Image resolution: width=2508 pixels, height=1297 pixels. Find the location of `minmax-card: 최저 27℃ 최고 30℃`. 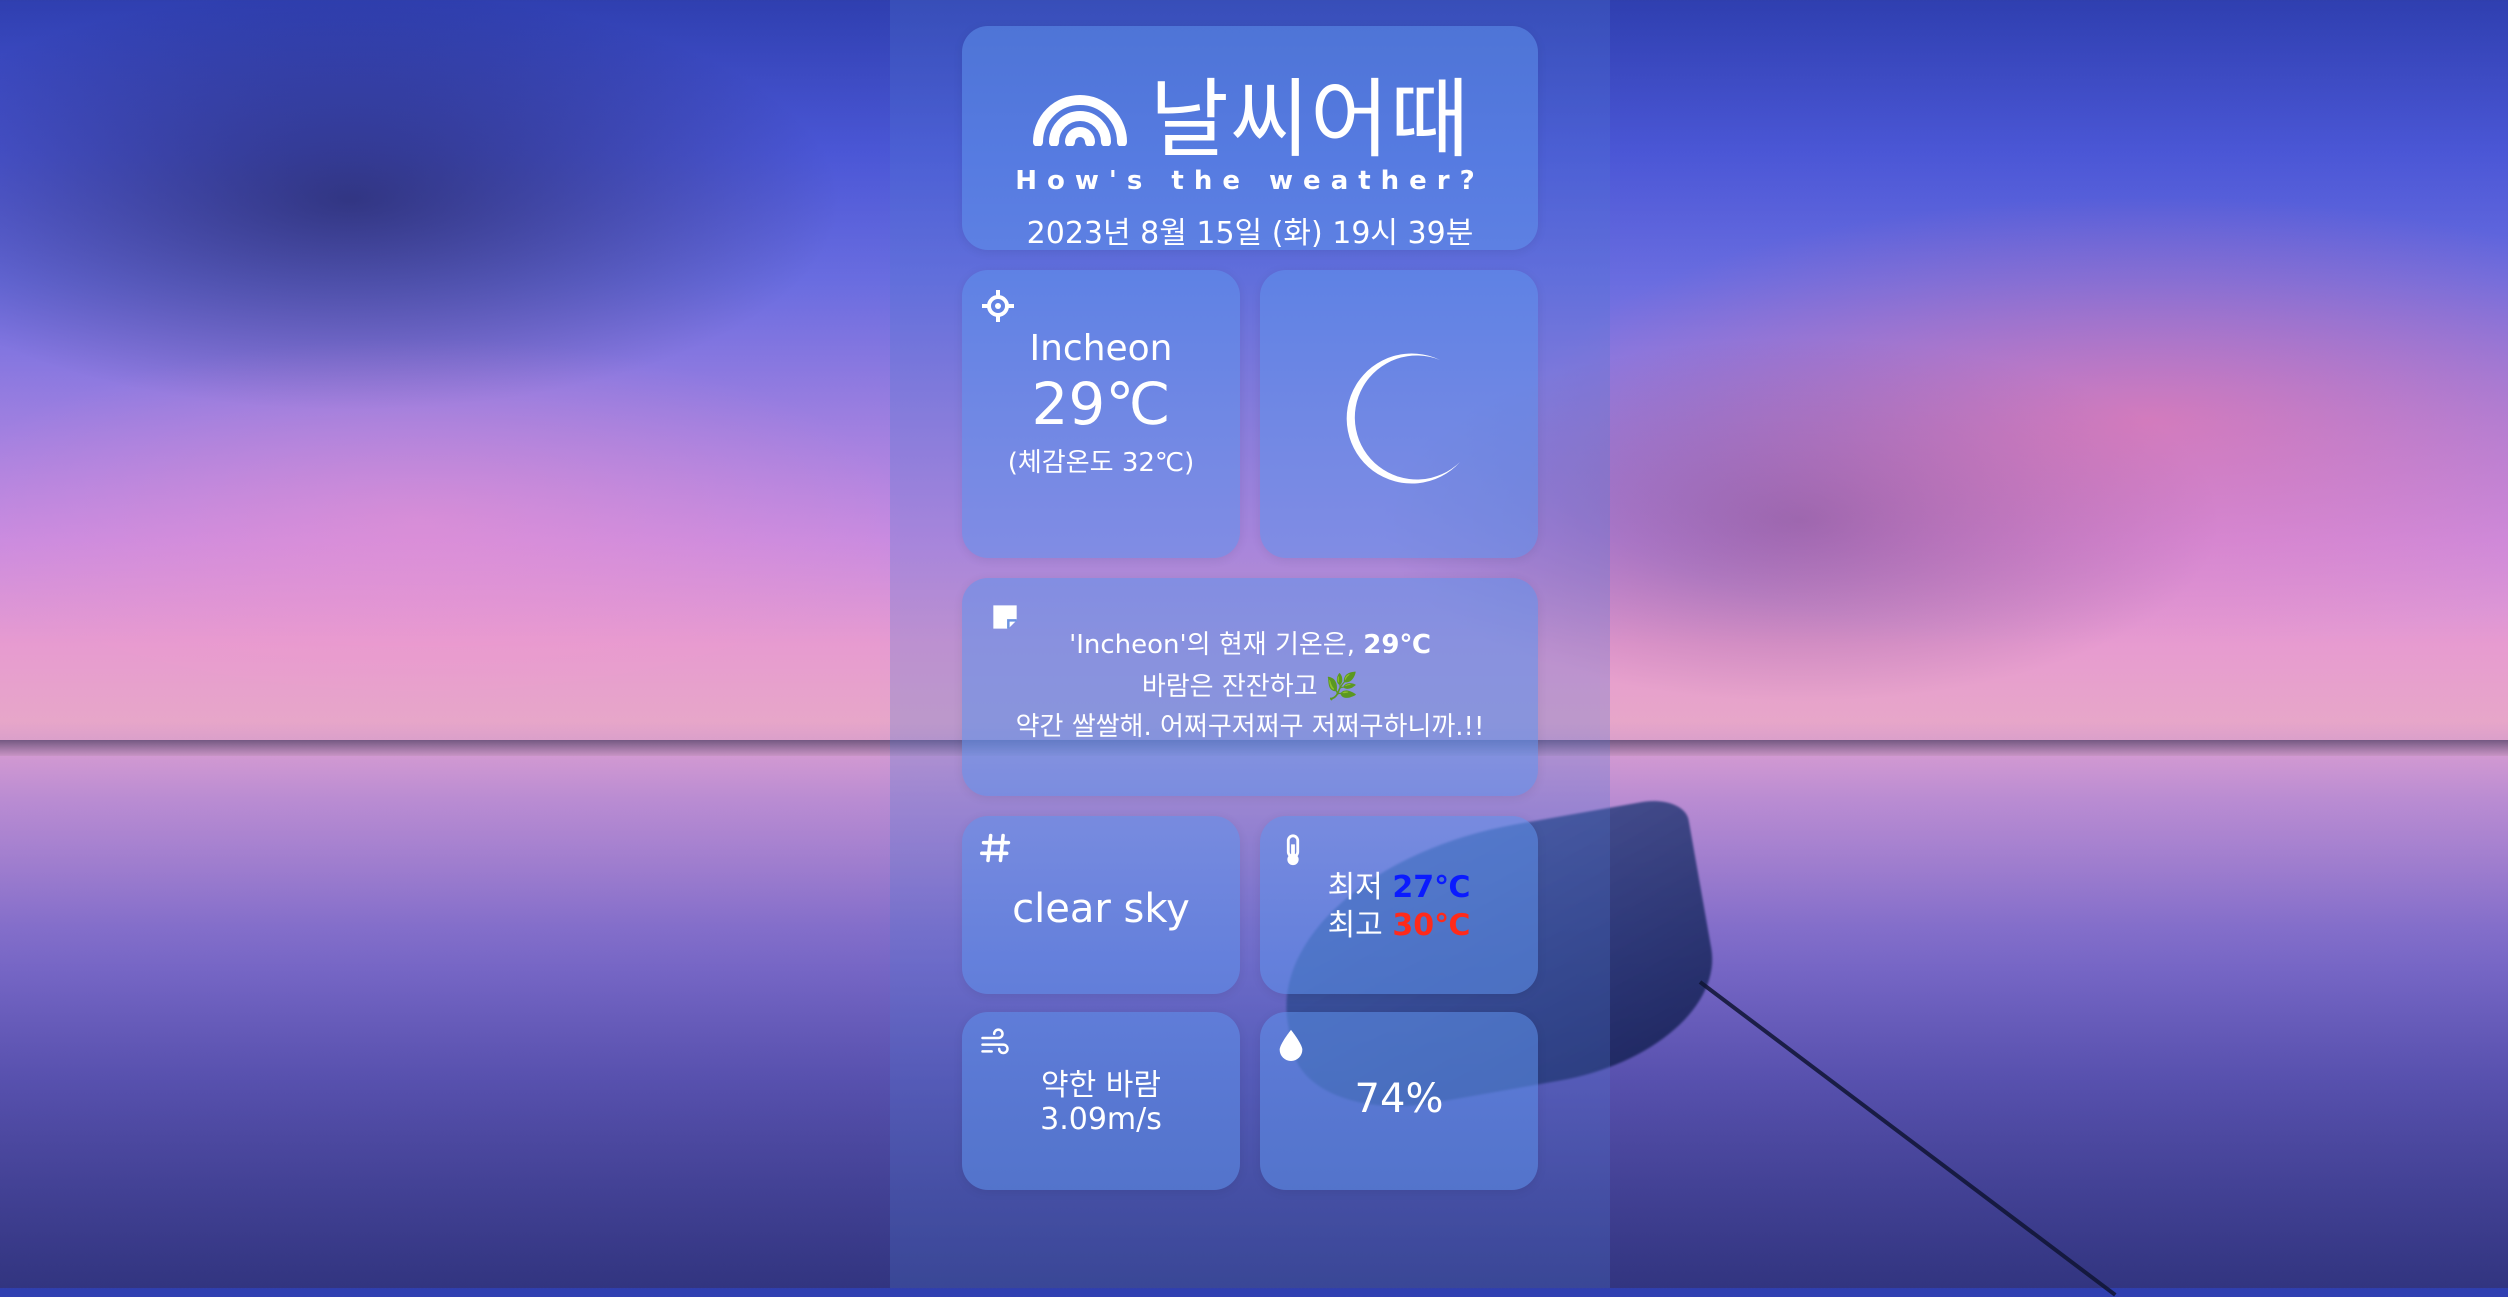

minmax-card: 최저 27℃ 최고 30℃ is located at coordinates (1399, 905).